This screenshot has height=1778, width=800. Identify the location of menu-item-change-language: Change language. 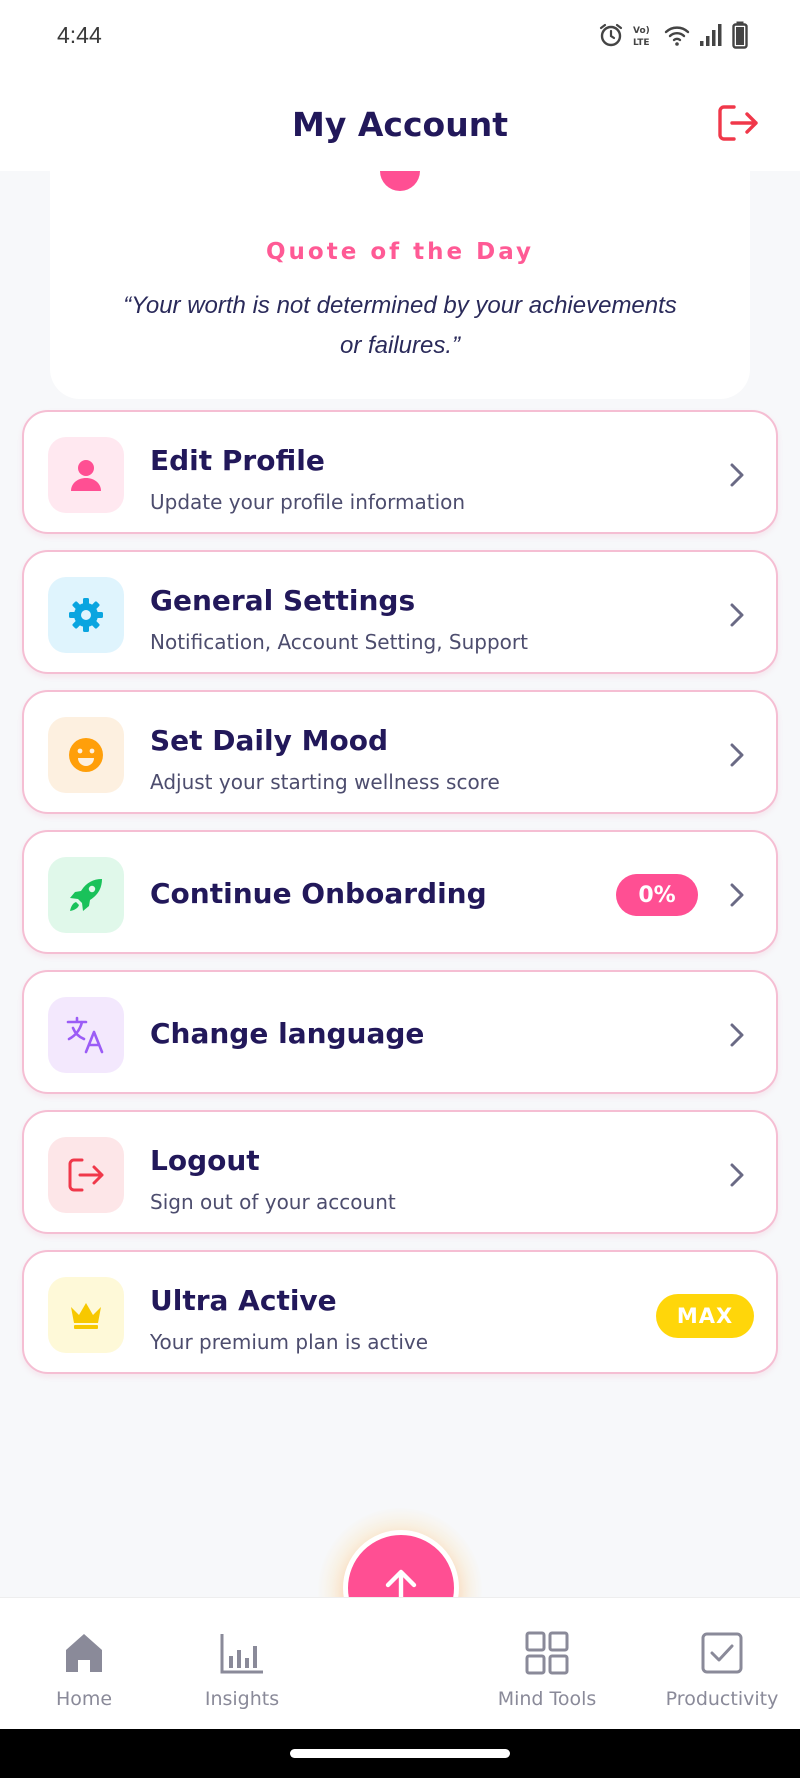
(400, 1032).